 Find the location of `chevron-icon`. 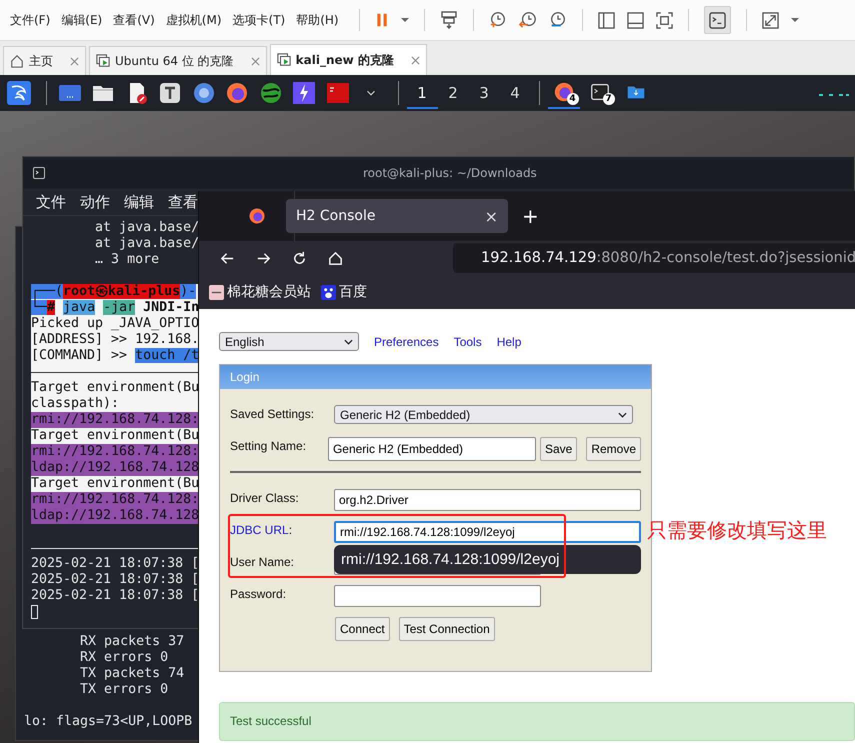

chevron-icon is located at coordinates (348, 341).